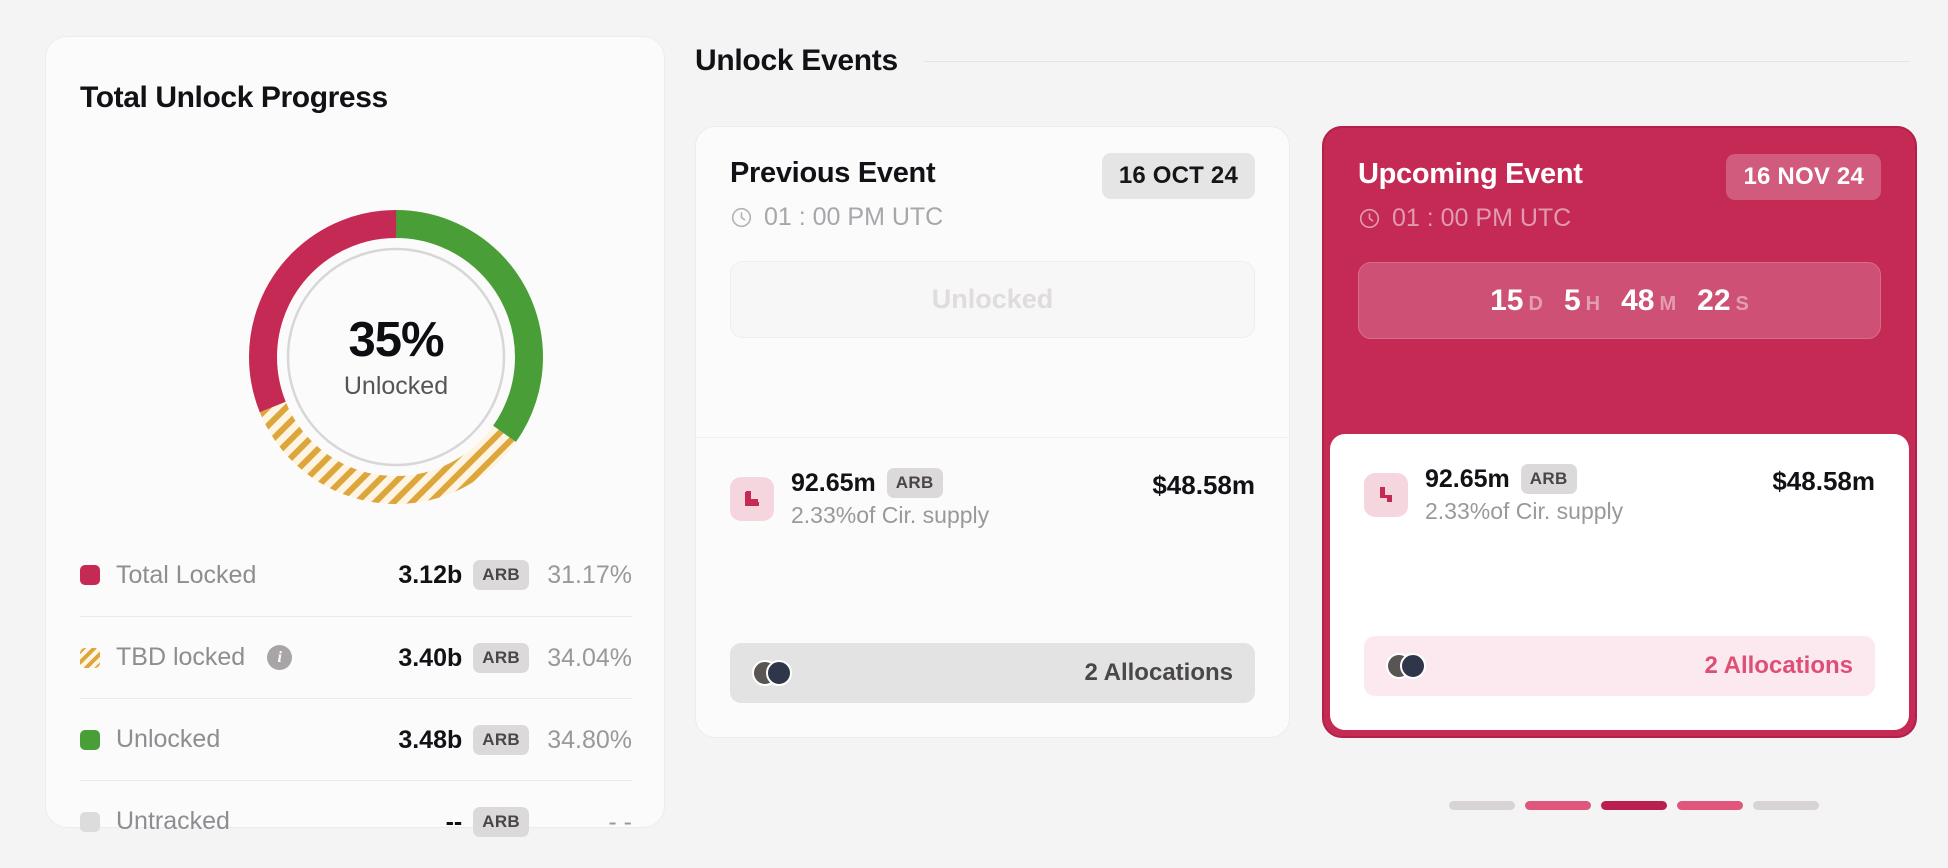 Image resolution: width=1948 pixels, height=868 pixels. What do you see at coordinates (1178, 176) in the screenshot?
I see `previous-event-date-badge: 16 OCT 24` at bounding box center [1178, 176].